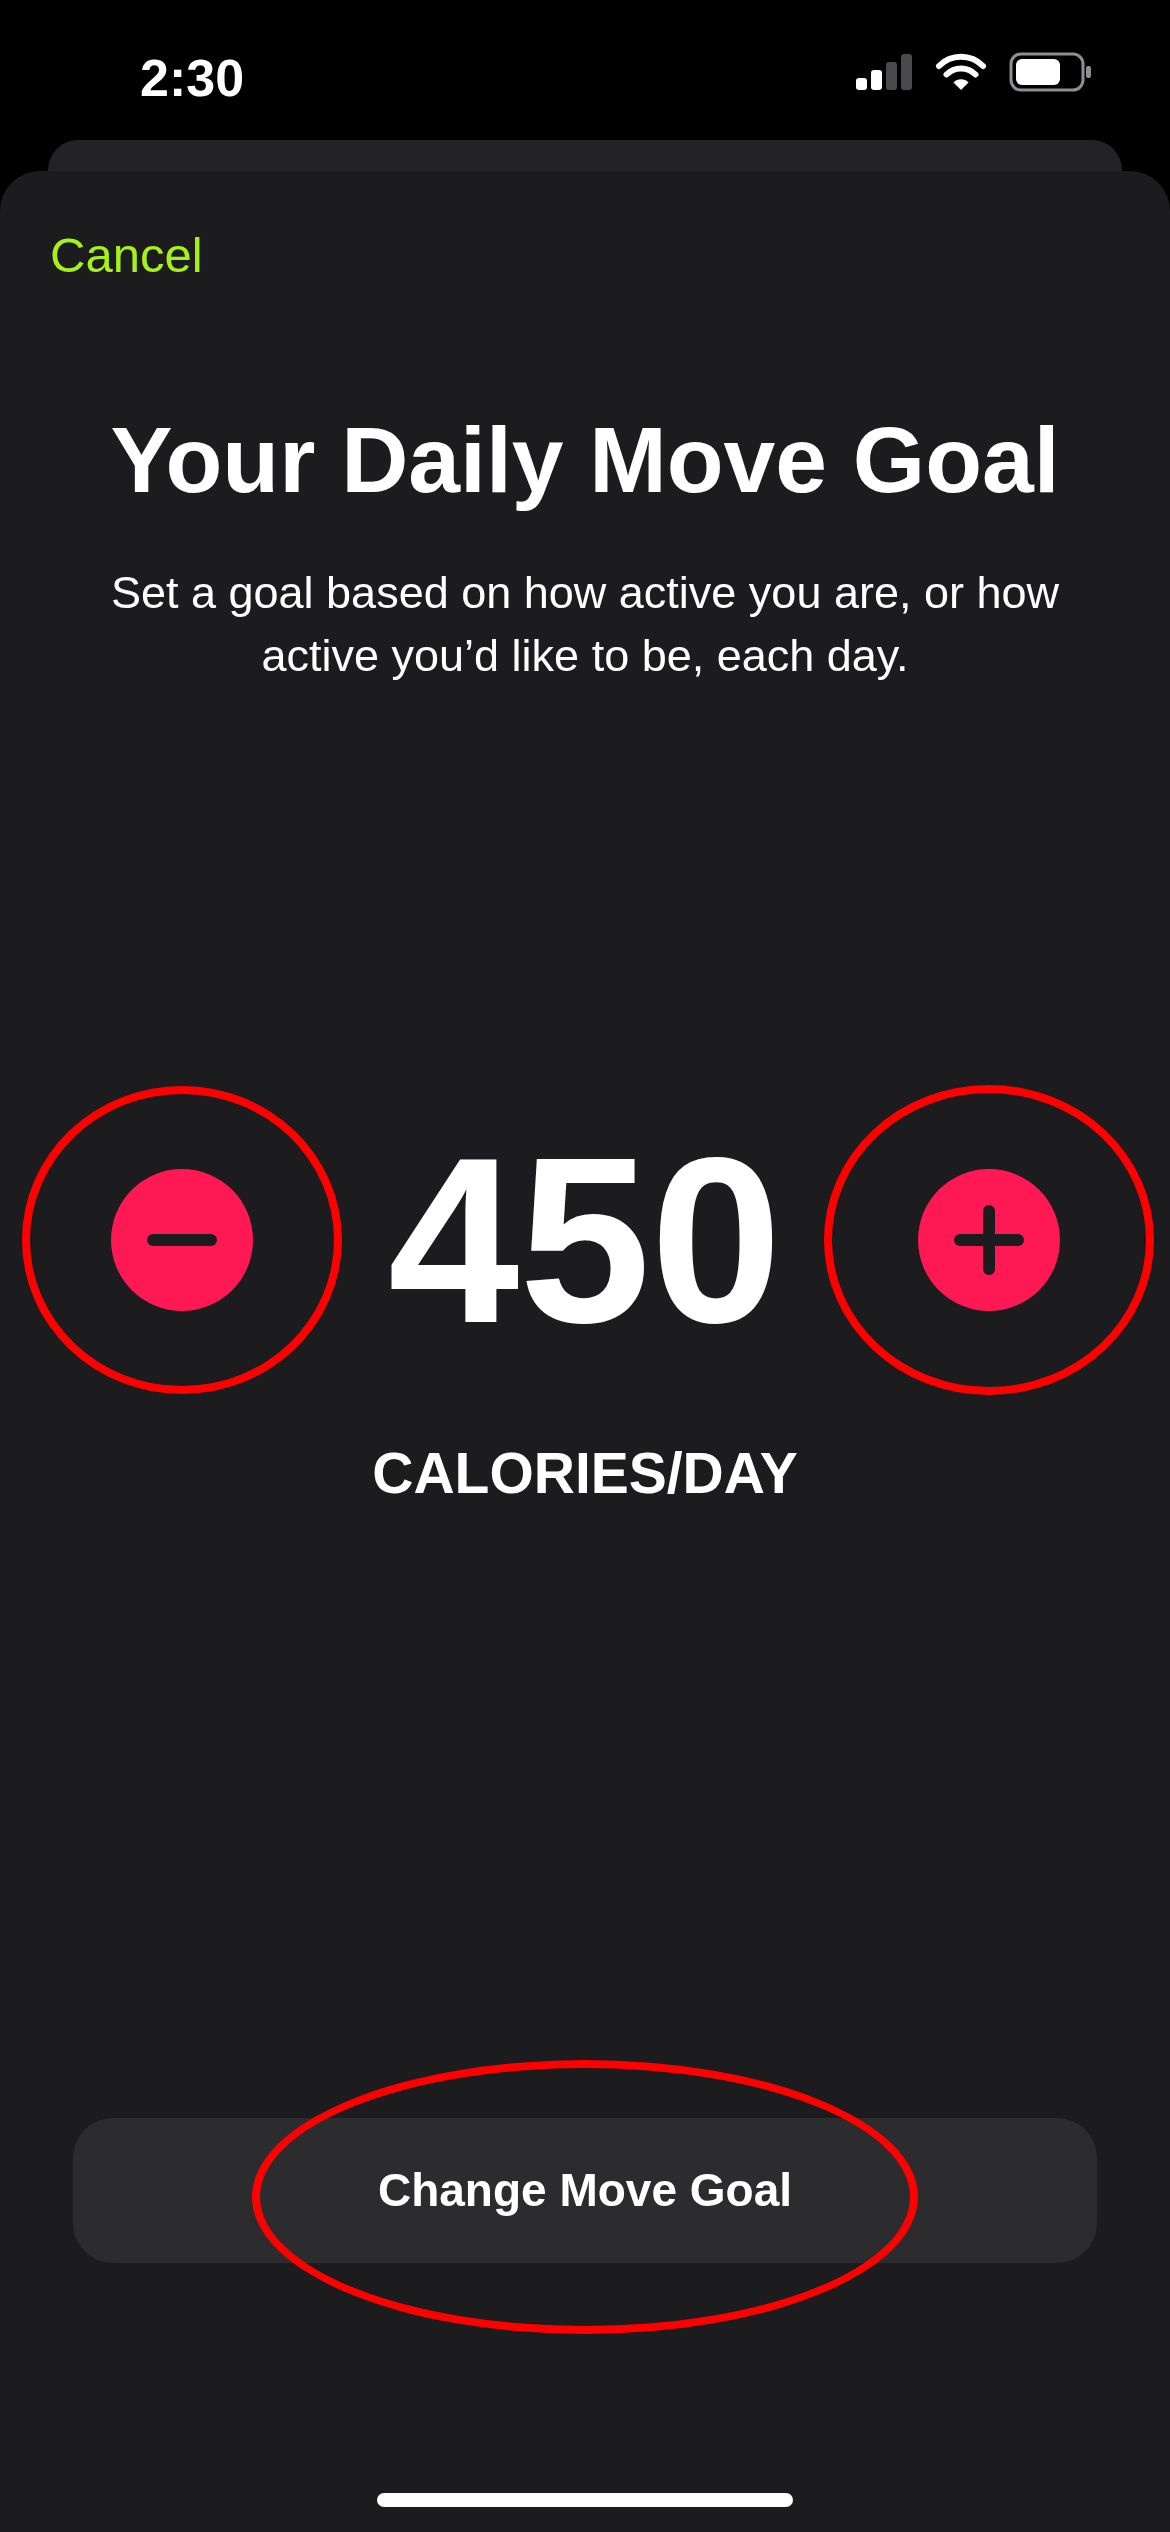 The image size is (1170, 2532). I want to click on unit-label: CALORIES/DAY, so click(585, 1473).